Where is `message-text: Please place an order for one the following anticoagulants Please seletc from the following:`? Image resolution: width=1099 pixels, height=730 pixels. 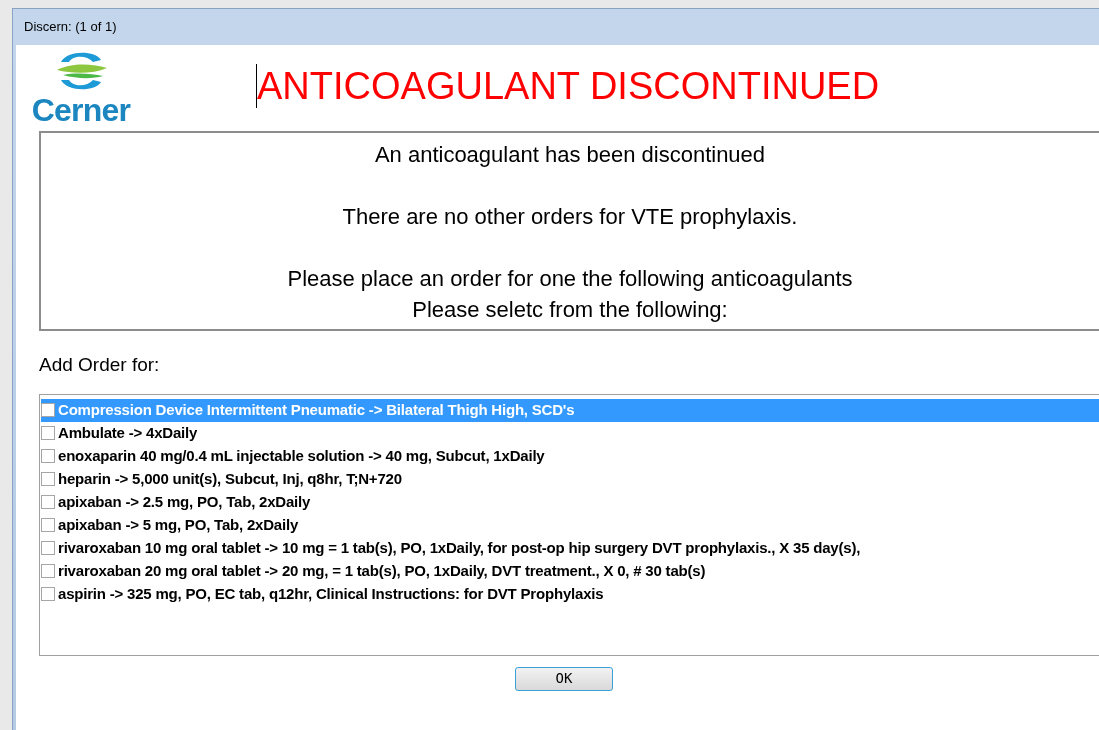
message-text: Please place an order for one the following anticoagulants Please seletc from the following: is located at coordinates (570, 294).